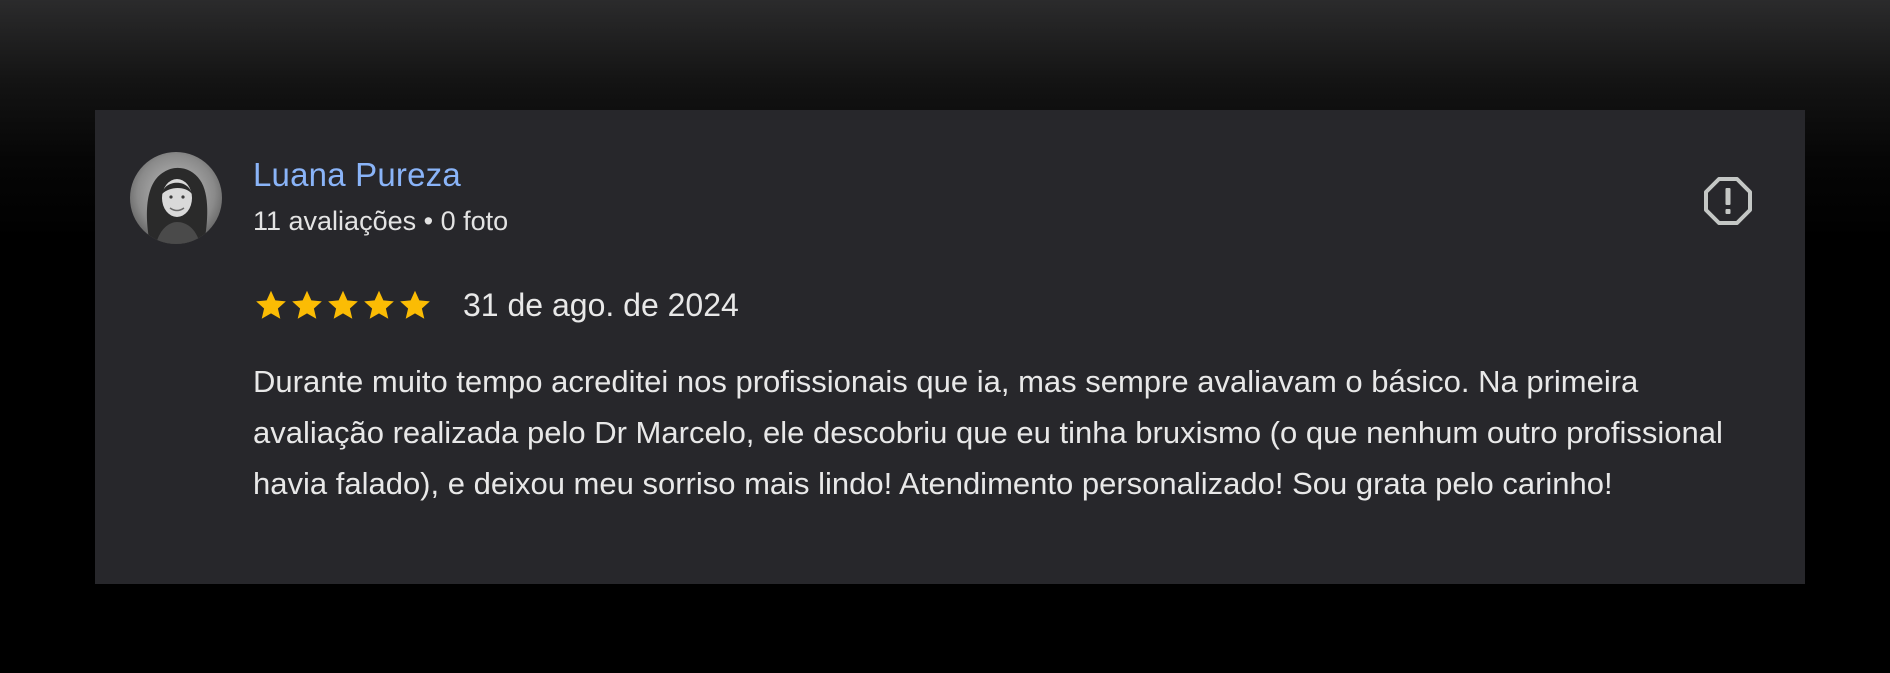  I want to click on star-rating, so click(343, 305).